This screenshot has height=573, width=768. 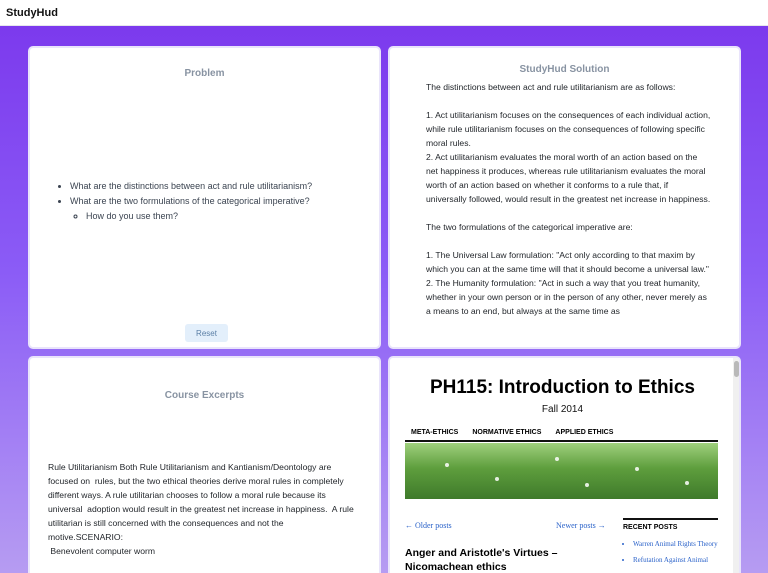 I want to click on nav-normative-ethics: NORMATIVE ETHICS, so click(x=506, y=433).